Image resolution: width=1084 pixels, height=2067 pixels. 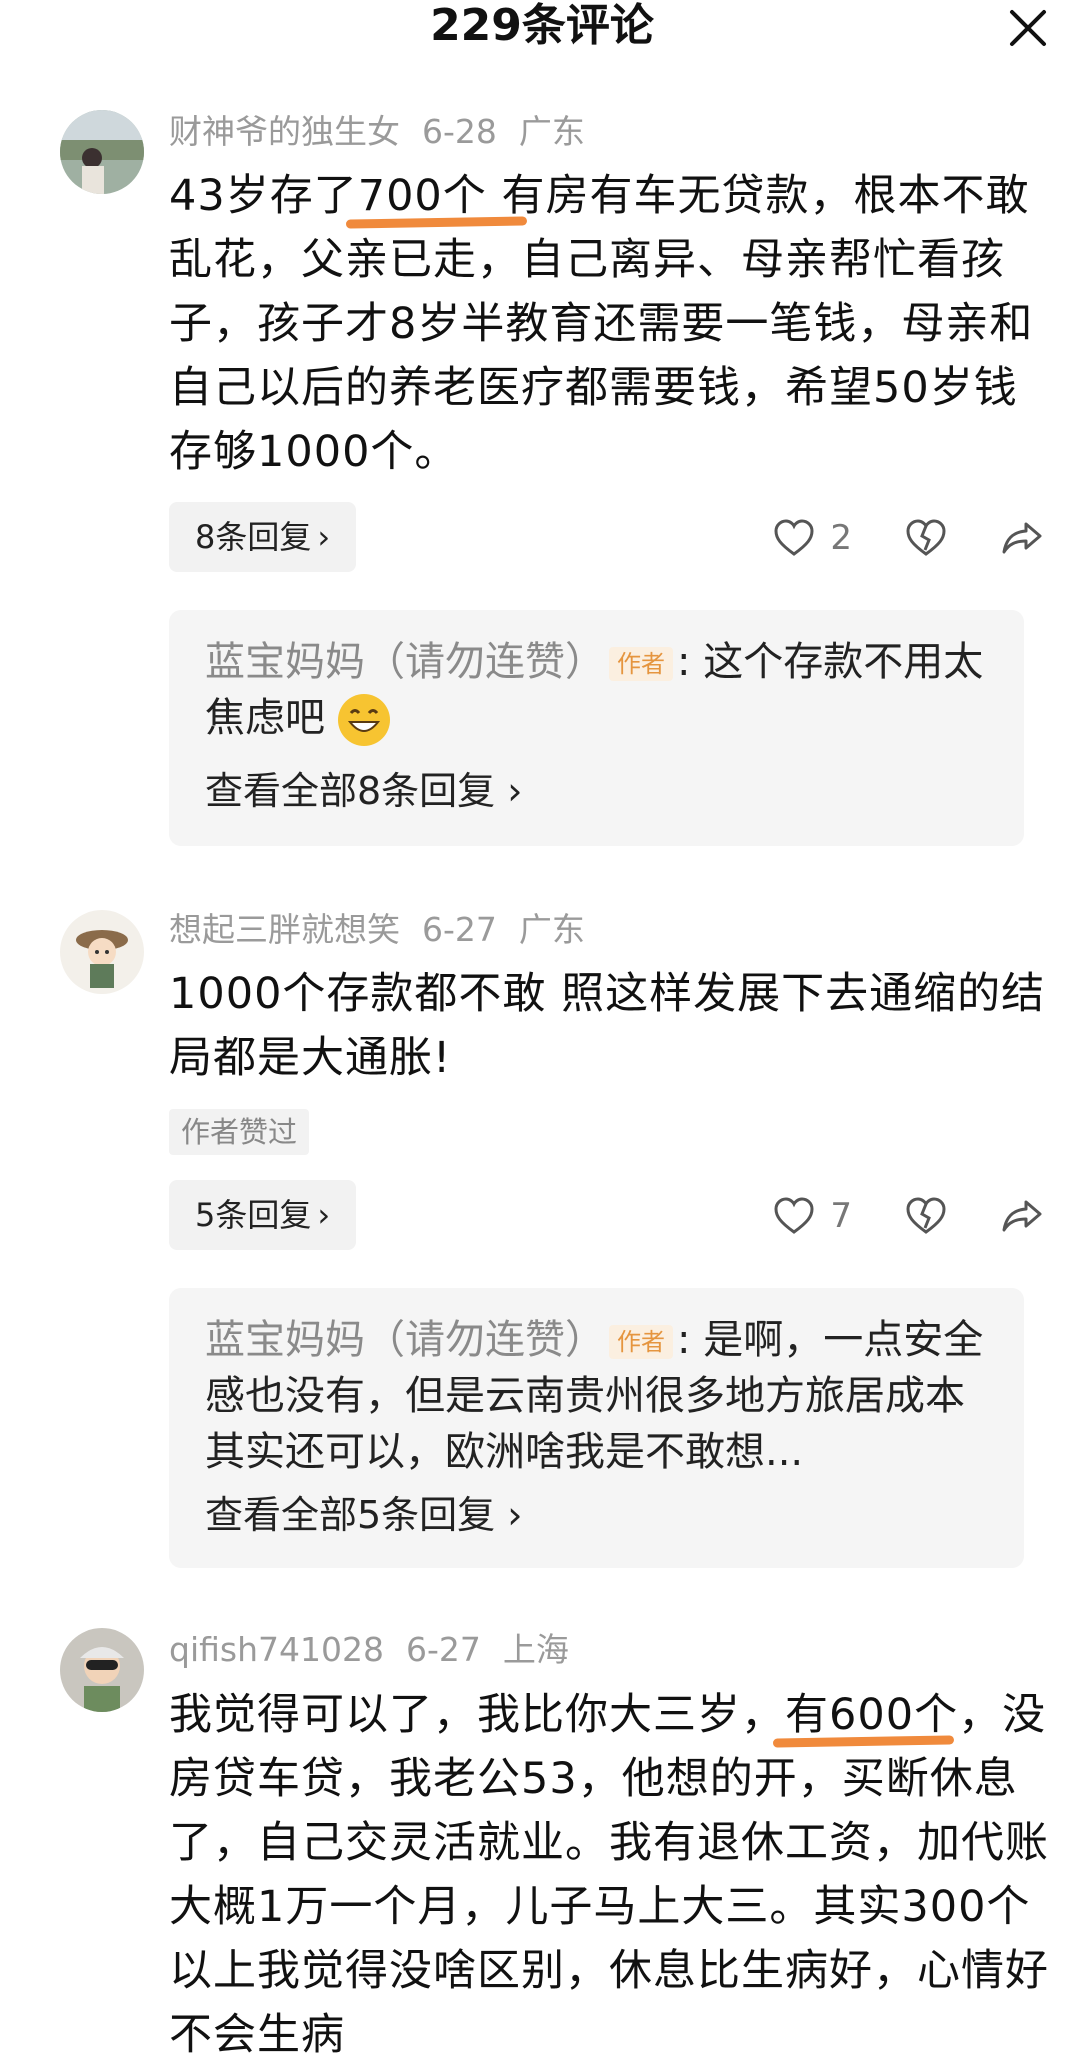 I want to click on like-button: 2, so click(x=812, y=538).